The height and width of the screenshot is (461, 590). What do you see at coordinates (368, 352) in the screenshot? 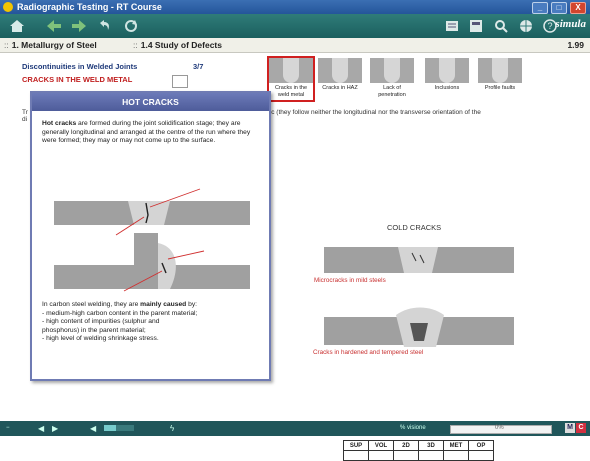
I see `label-hardened-steel: Cracks in hardened and tempered steel` at bounding box center [368, 352].